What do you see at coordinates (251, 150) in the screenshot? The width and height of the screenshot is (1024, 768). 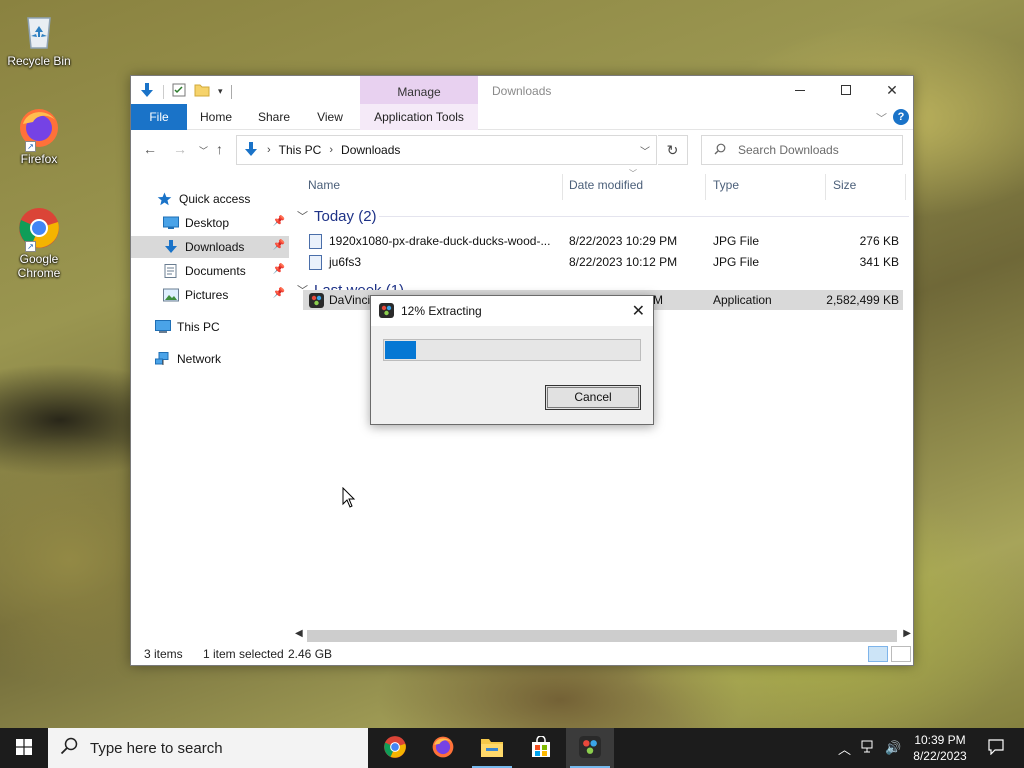 I see `downloads-location-icon` at bounding box center [251, 150].